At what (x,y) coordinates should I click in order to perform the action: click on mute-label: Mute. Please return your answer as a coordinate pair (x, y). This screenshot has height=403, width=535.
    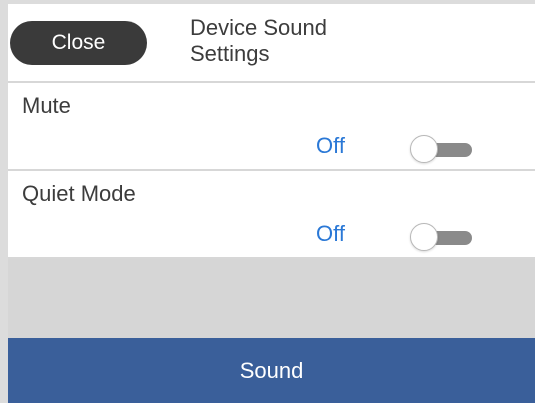
    Looking at the image, I should click on (46, 105).